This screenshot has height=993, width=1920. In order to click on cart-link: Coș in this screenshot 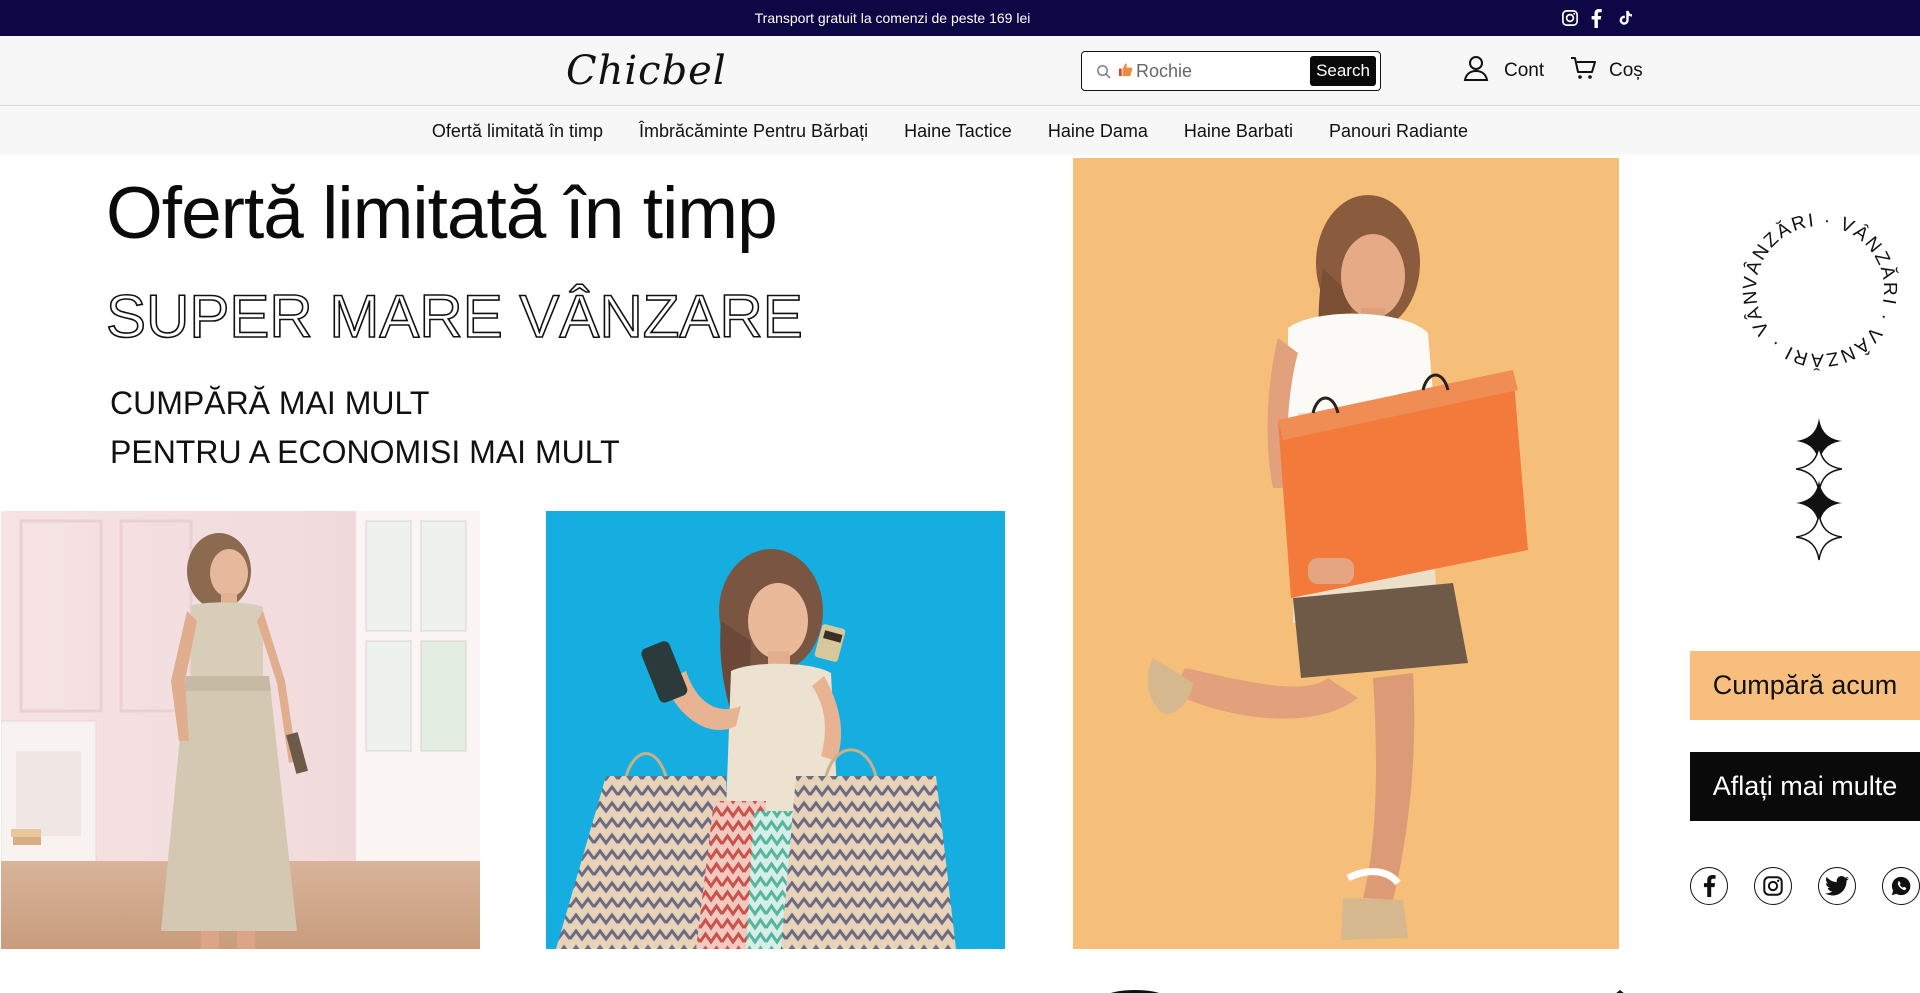, I will do `click(1606, 71)`.